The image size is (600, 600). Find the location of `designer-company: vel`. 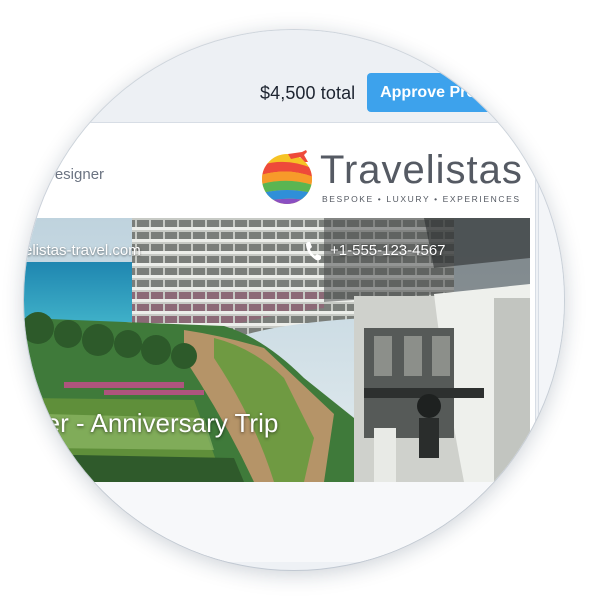

designer-company: vel is located at coordinates (34, 193).